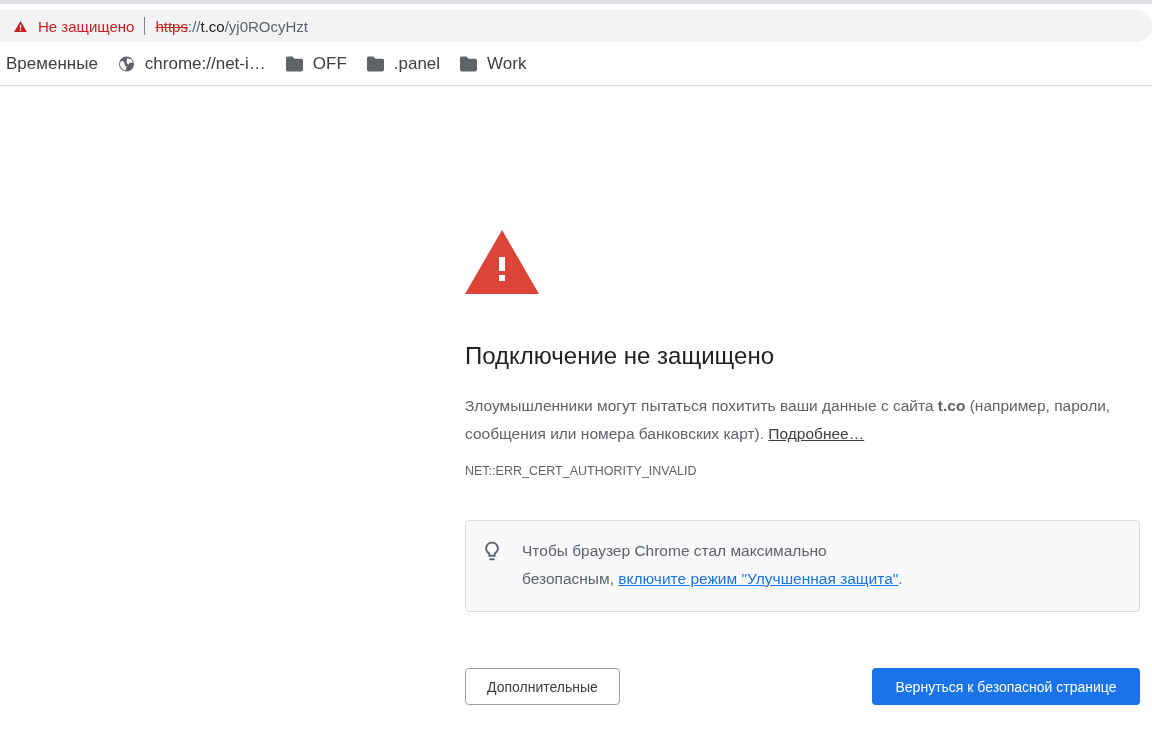 Image resolution: width=1152 pixels, height=739 pixels. Describe the element at coordinates (86, 26) in the screenshot. I see `security-label: Не защищено` at that location.